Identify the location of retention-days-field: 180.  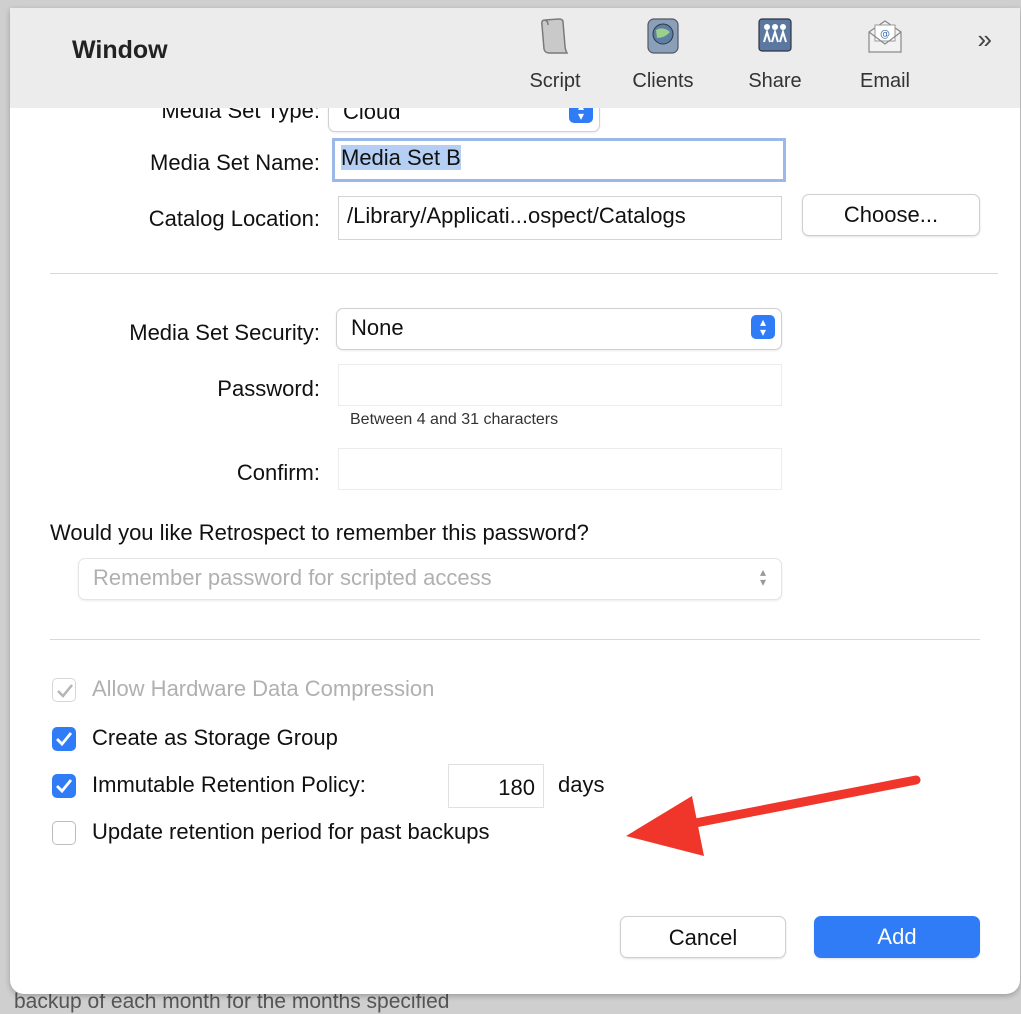
(496, 786).